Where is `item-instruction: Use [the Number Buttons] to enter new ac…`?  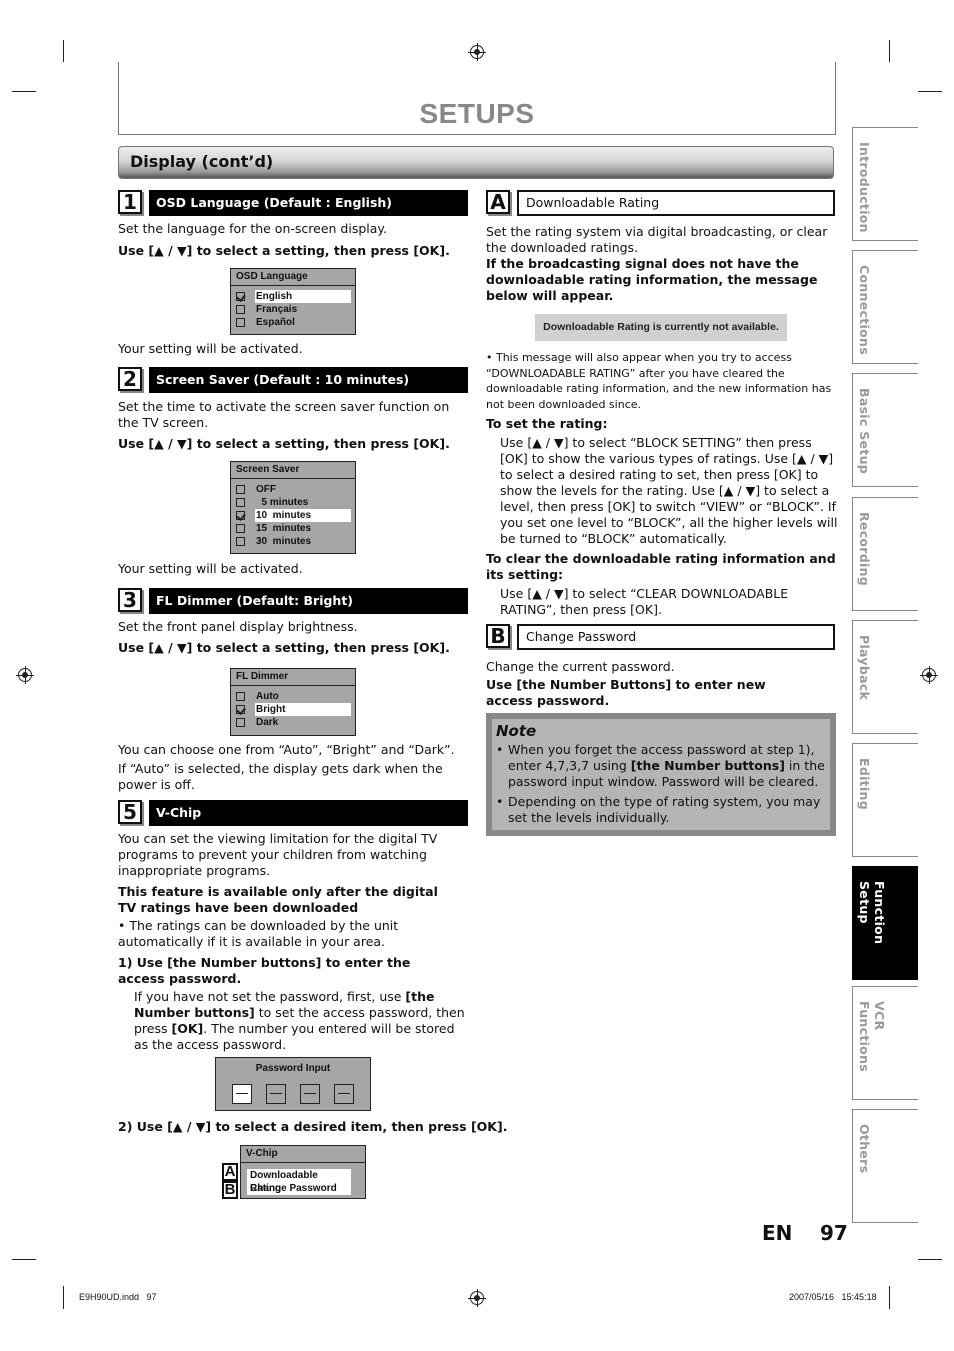 item-instruction: Use [the Number Buttons] to enter new ac… is located at coordinates (626, 692).